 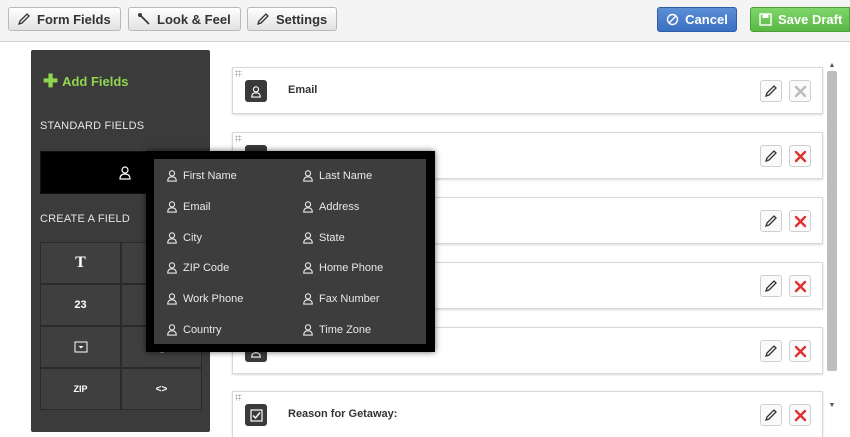 What do you see at coordinates (332, 237) in the screenshot?
I see `popup-option-label: State` at bounding box center [332, 237].